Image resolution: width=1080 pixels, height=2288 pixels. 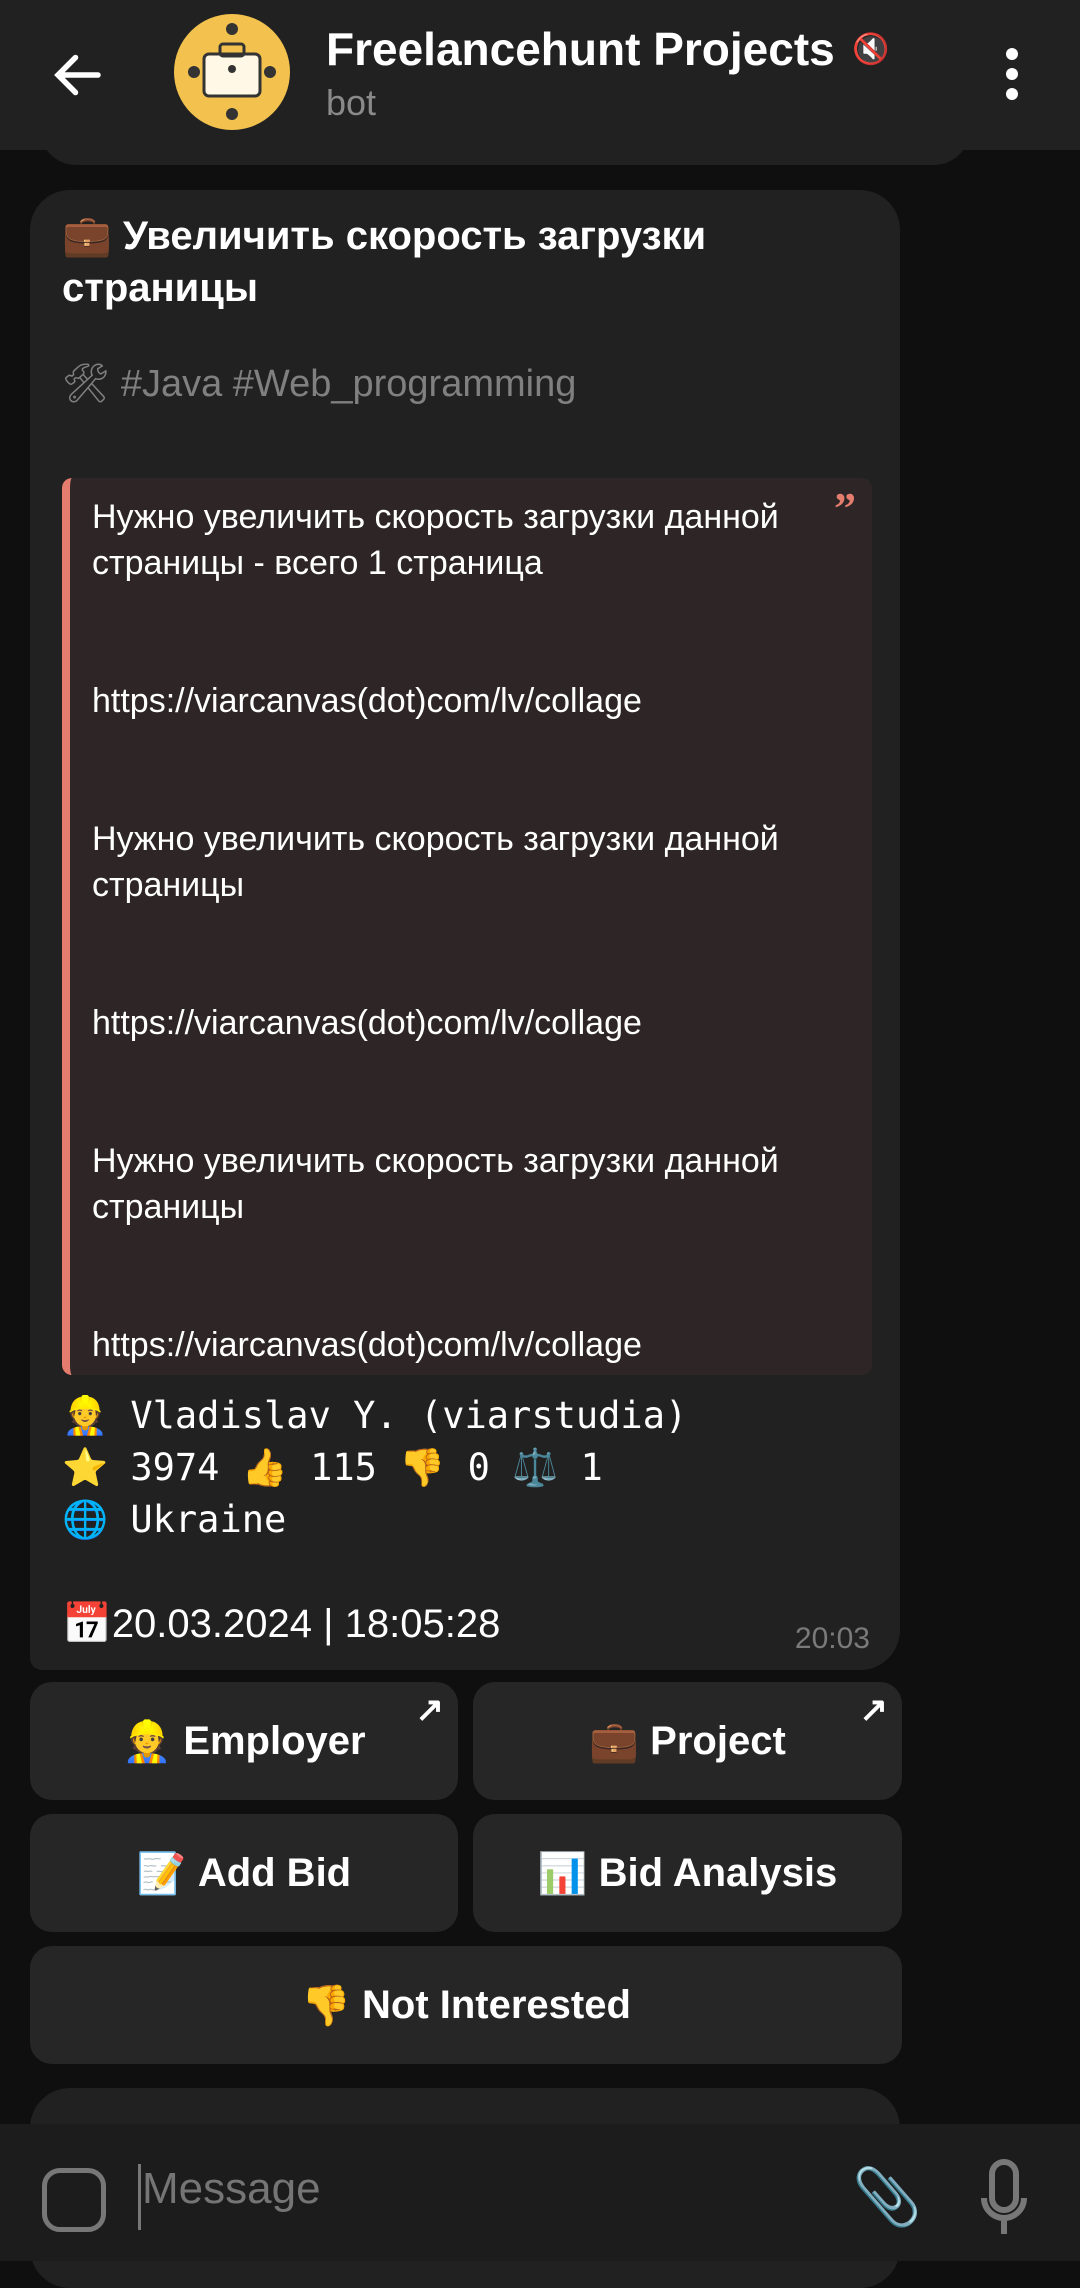 What do you see at coordinates (492, 2189) in the screenshot?
I see `message-input` at bounding box center [492, 2189].